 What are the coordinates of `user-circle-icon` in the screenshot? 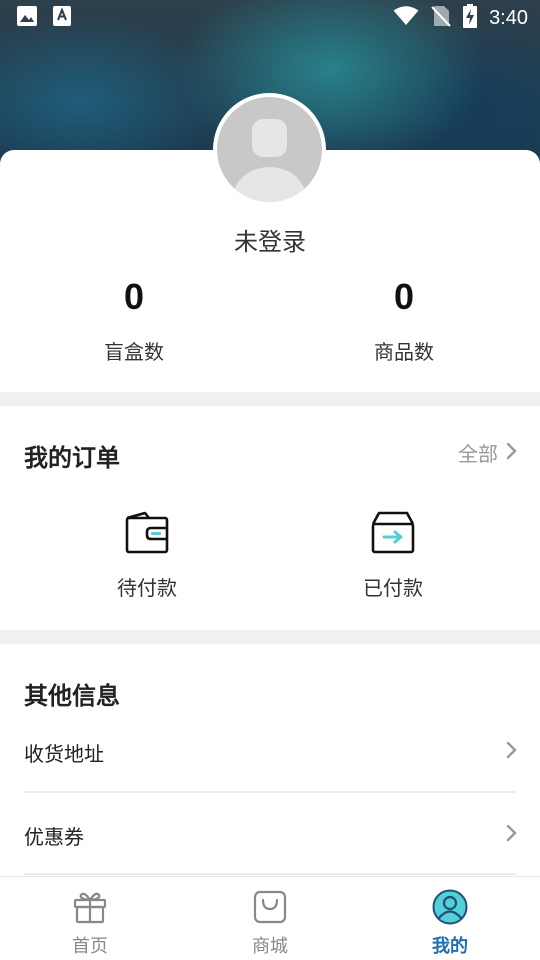 It's located at (450, 909).